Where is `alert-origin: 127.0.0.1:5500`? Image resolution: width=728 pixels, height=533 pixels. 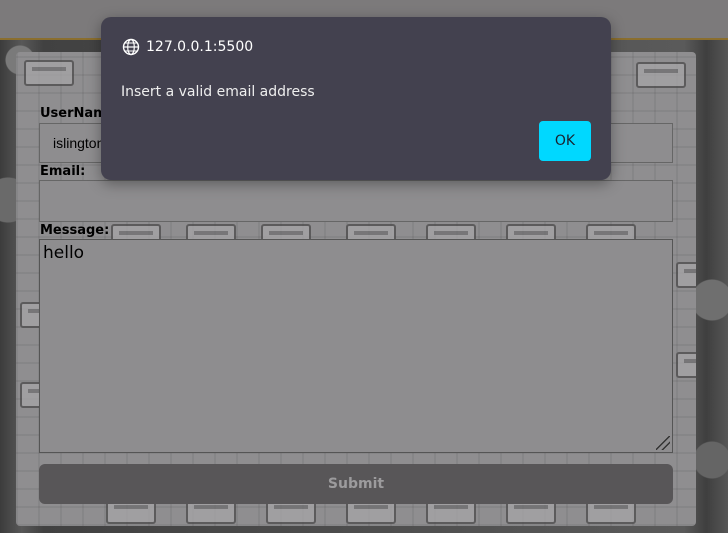 alert-origin: 127.0.0.1:5500 is located at coordinates (187, 47).